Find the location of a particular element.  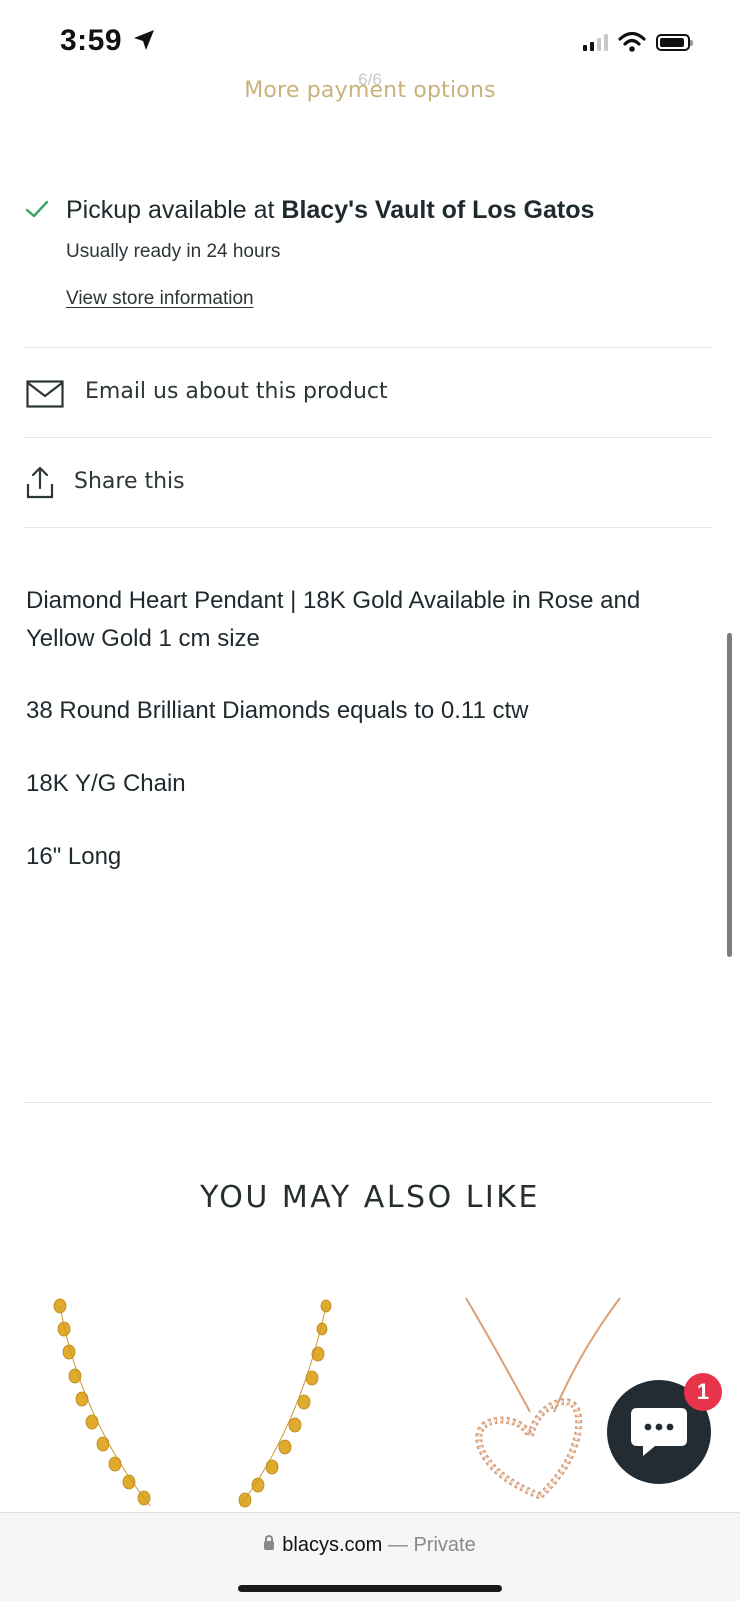

battery-icon is located at coordinates (674, 42).